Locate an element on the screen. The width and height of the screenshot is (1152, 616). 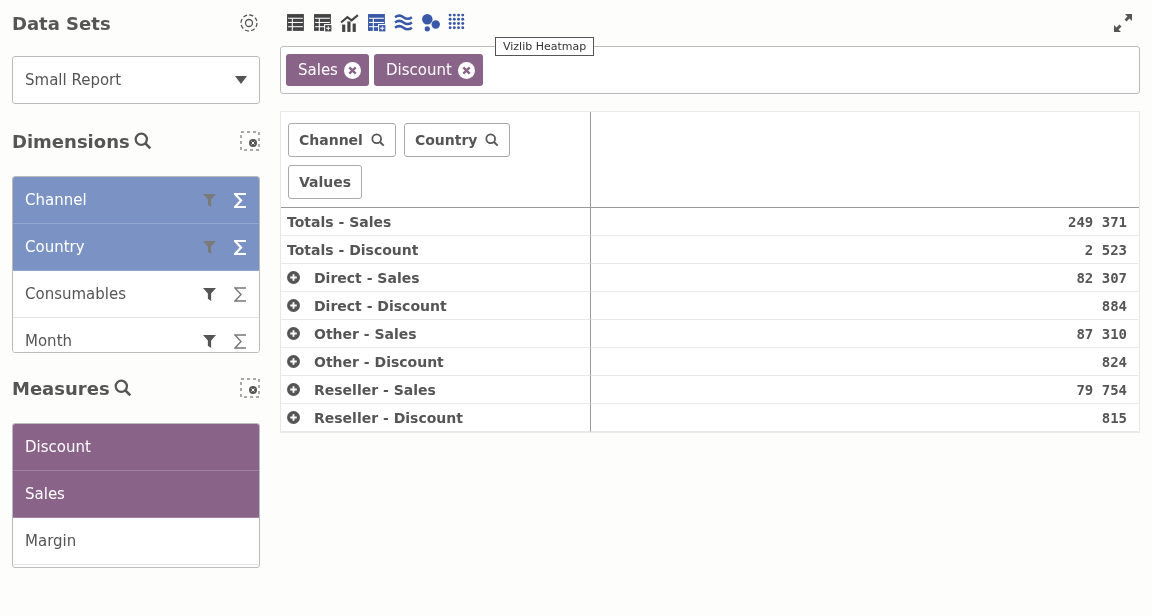
value-cell: 824 is located at coordinates (865, 362).